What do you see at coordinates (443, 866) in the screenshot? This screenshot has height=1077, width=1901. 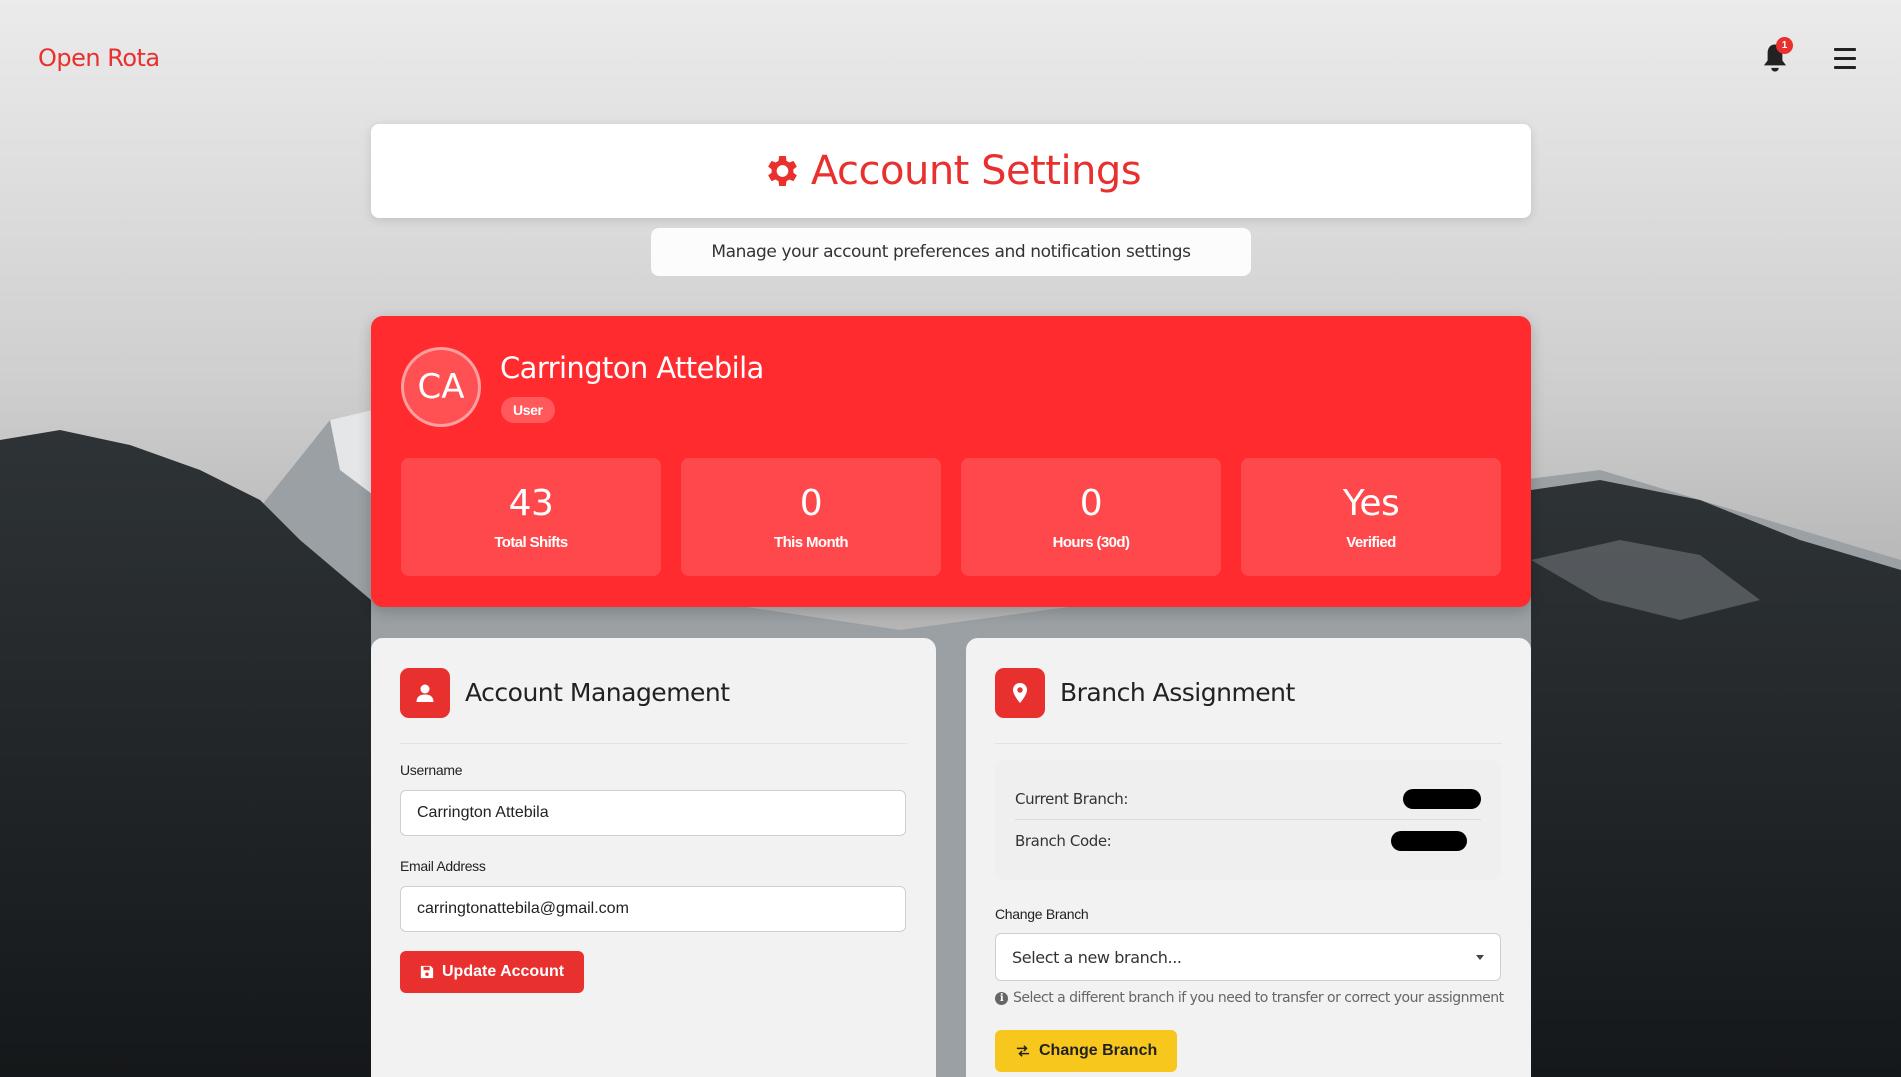 I see `email-label: Email Address` at bounding box center [443, 866].